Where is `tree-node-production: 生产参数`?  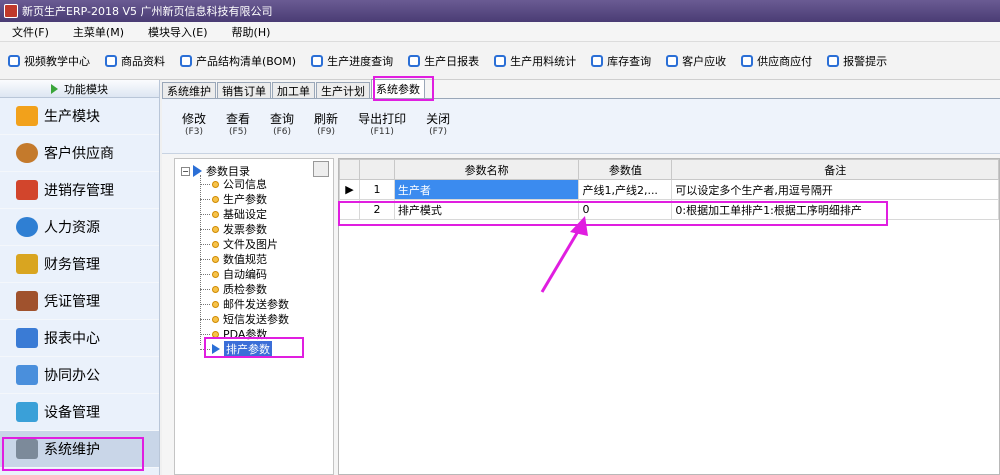
tree-node-production: 生产参数 is located at coordinates (233, 199).